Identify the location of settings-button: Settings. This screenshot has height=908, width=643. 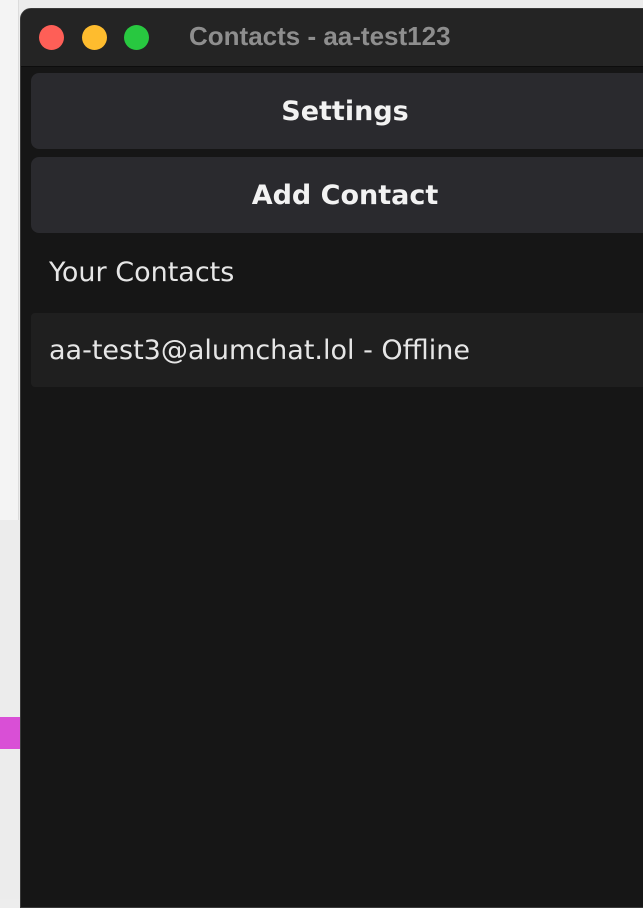
(337, 111).